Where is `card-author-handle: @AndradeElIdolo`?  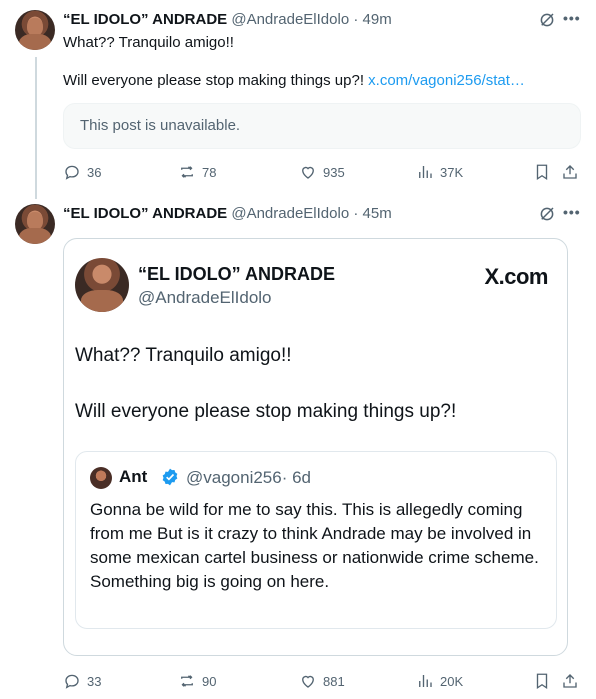 card-author-handle: @AndradeElIdolo is located at coordinates (205, 297).